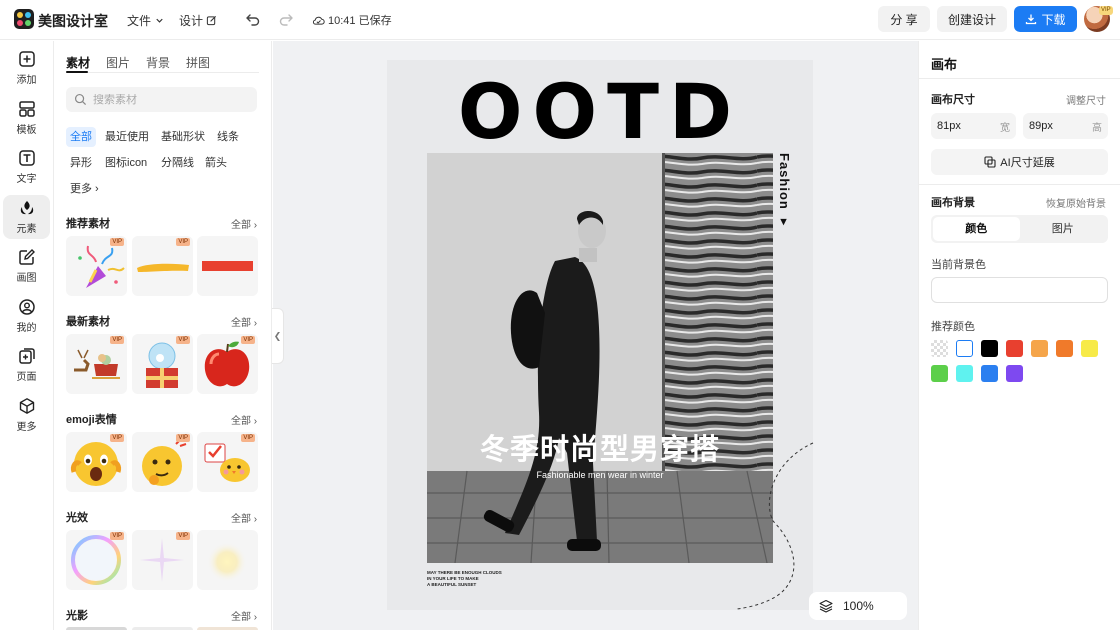 The height and width of the screenshot is (630, 1120). Describe the element at coordinates (1065, 126) in the screenshot. I see `canvas-height-field: 89px 高` at that location.